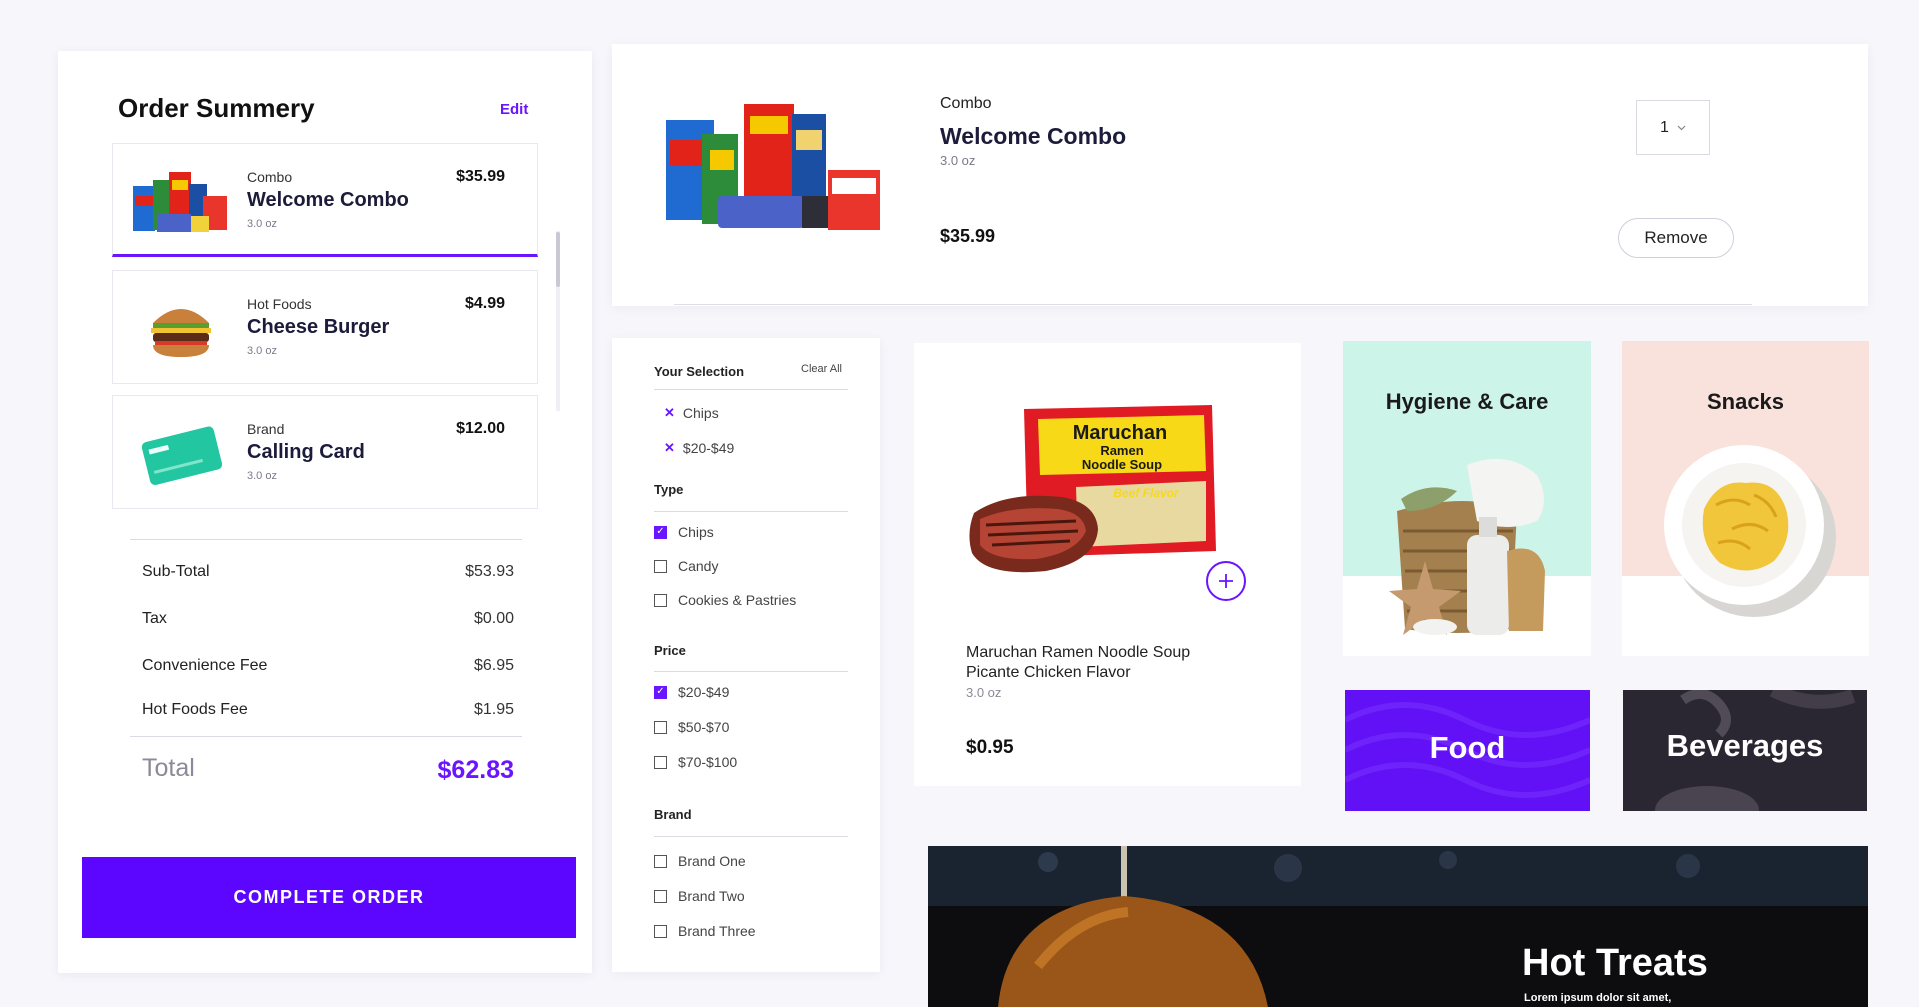 The height and width of the screenshot is (1007, 1919). I want to click on category-tile-food: Food, so click(1467, 750).